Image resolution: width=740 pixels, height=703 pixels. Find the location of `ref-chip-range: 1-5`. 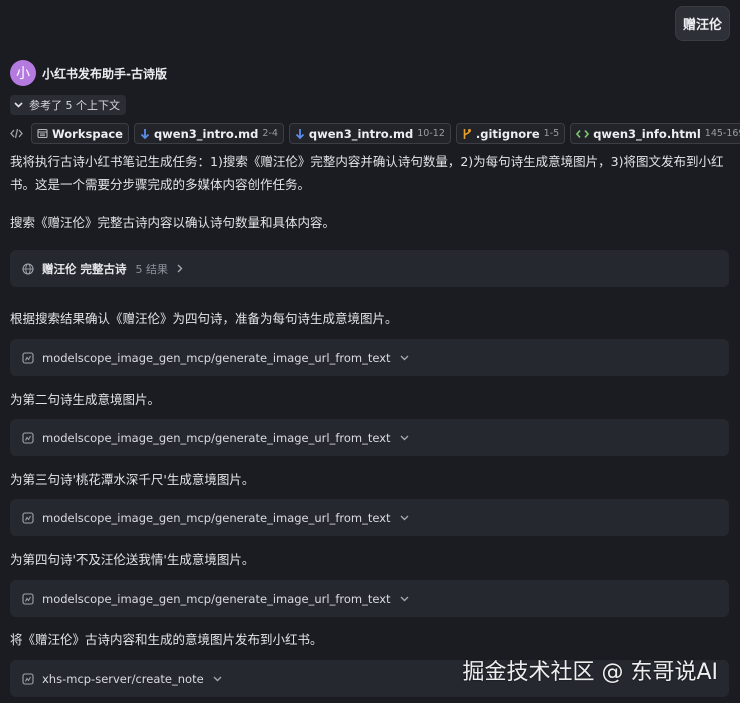

ref-chip-range: 1-5 is located at coordinates (551, 133).